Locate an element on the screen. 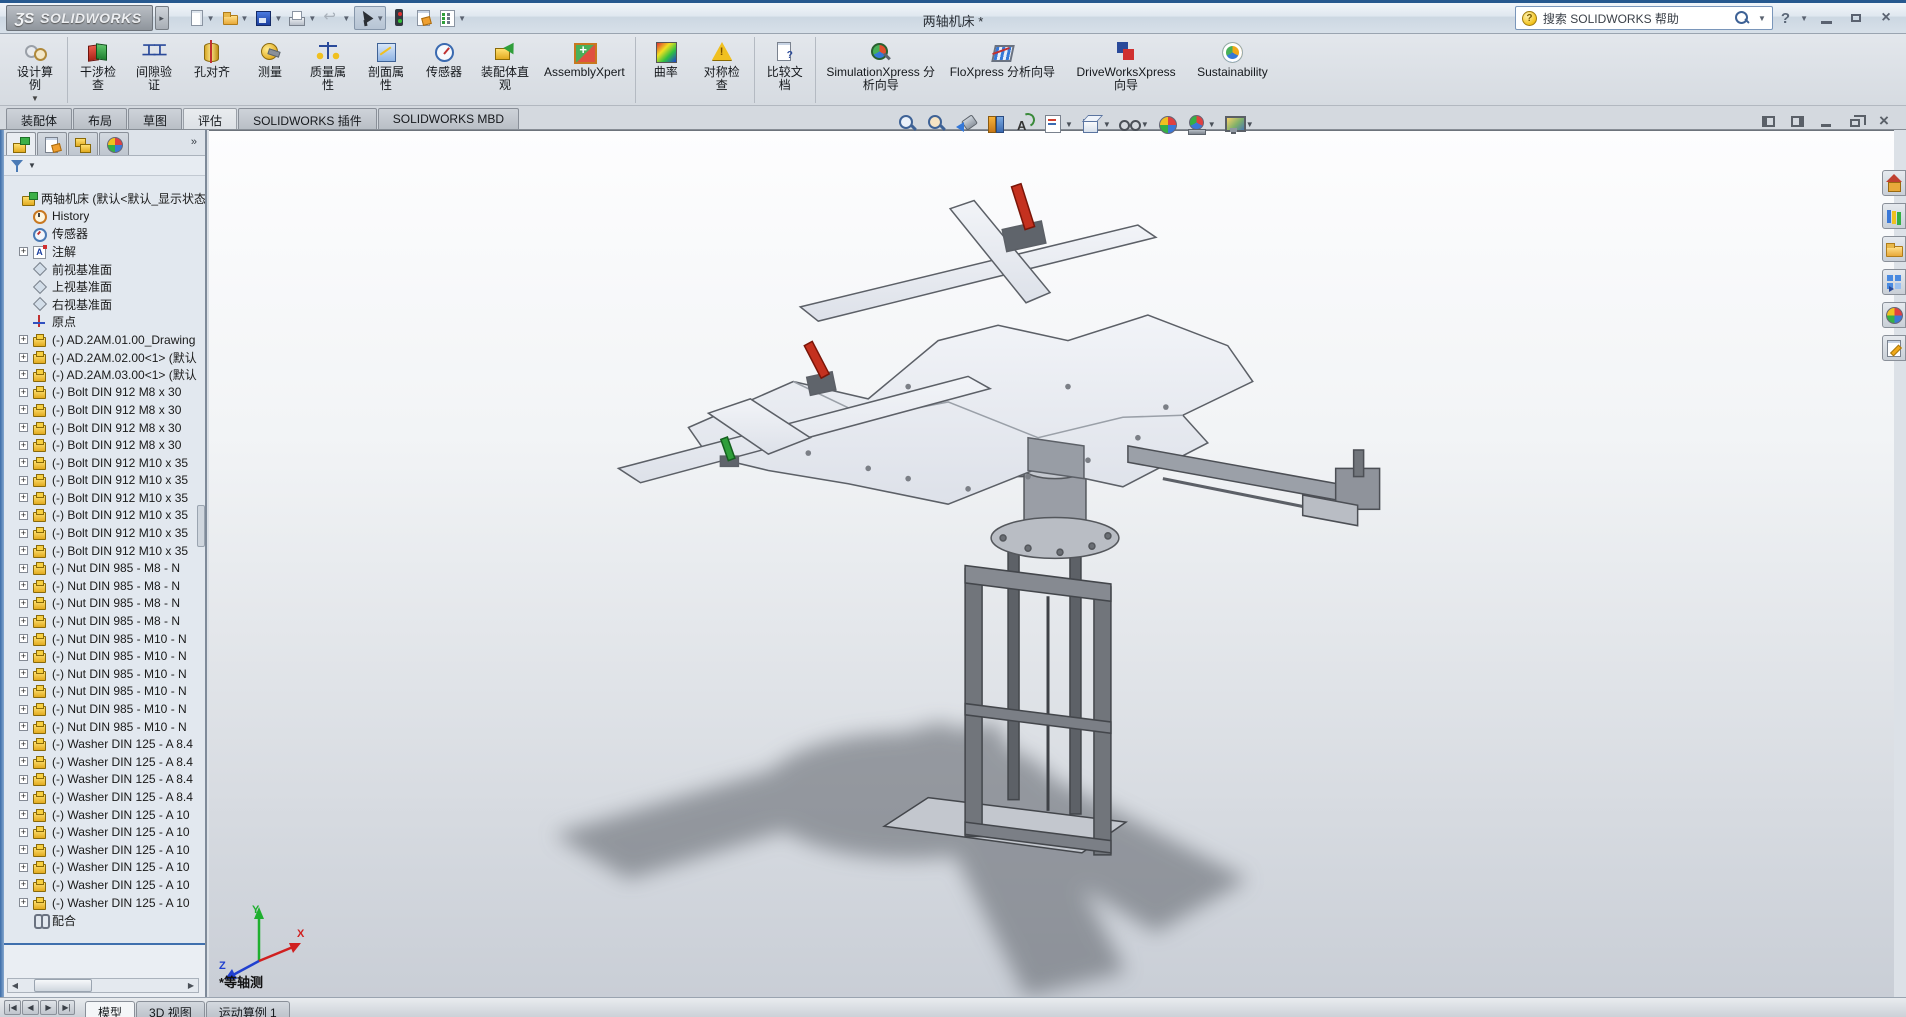  task-pane-tab is located at coordinates (1894, 315).